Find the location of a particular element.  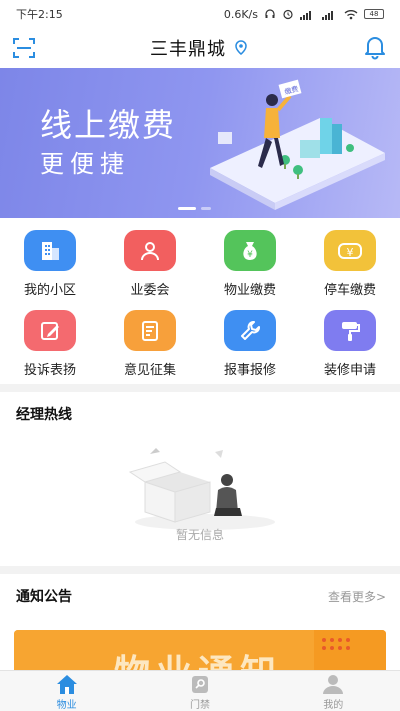

alarm-icon is located at coordinates (288, 14).